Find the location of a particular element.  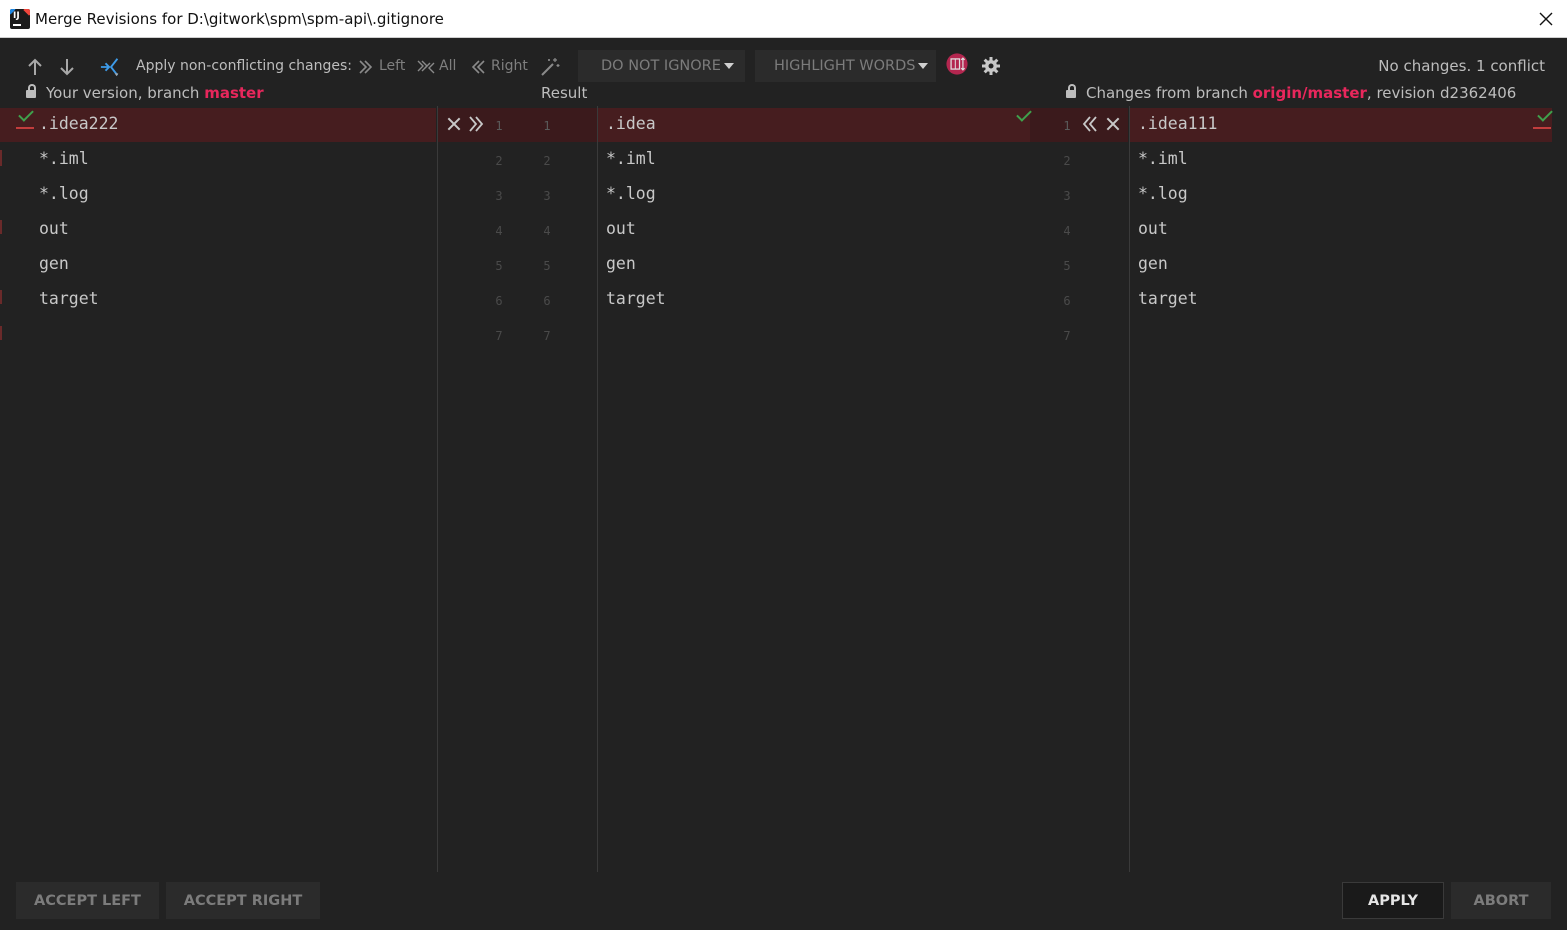

close-window-button is located at coordinates (1546, 19).